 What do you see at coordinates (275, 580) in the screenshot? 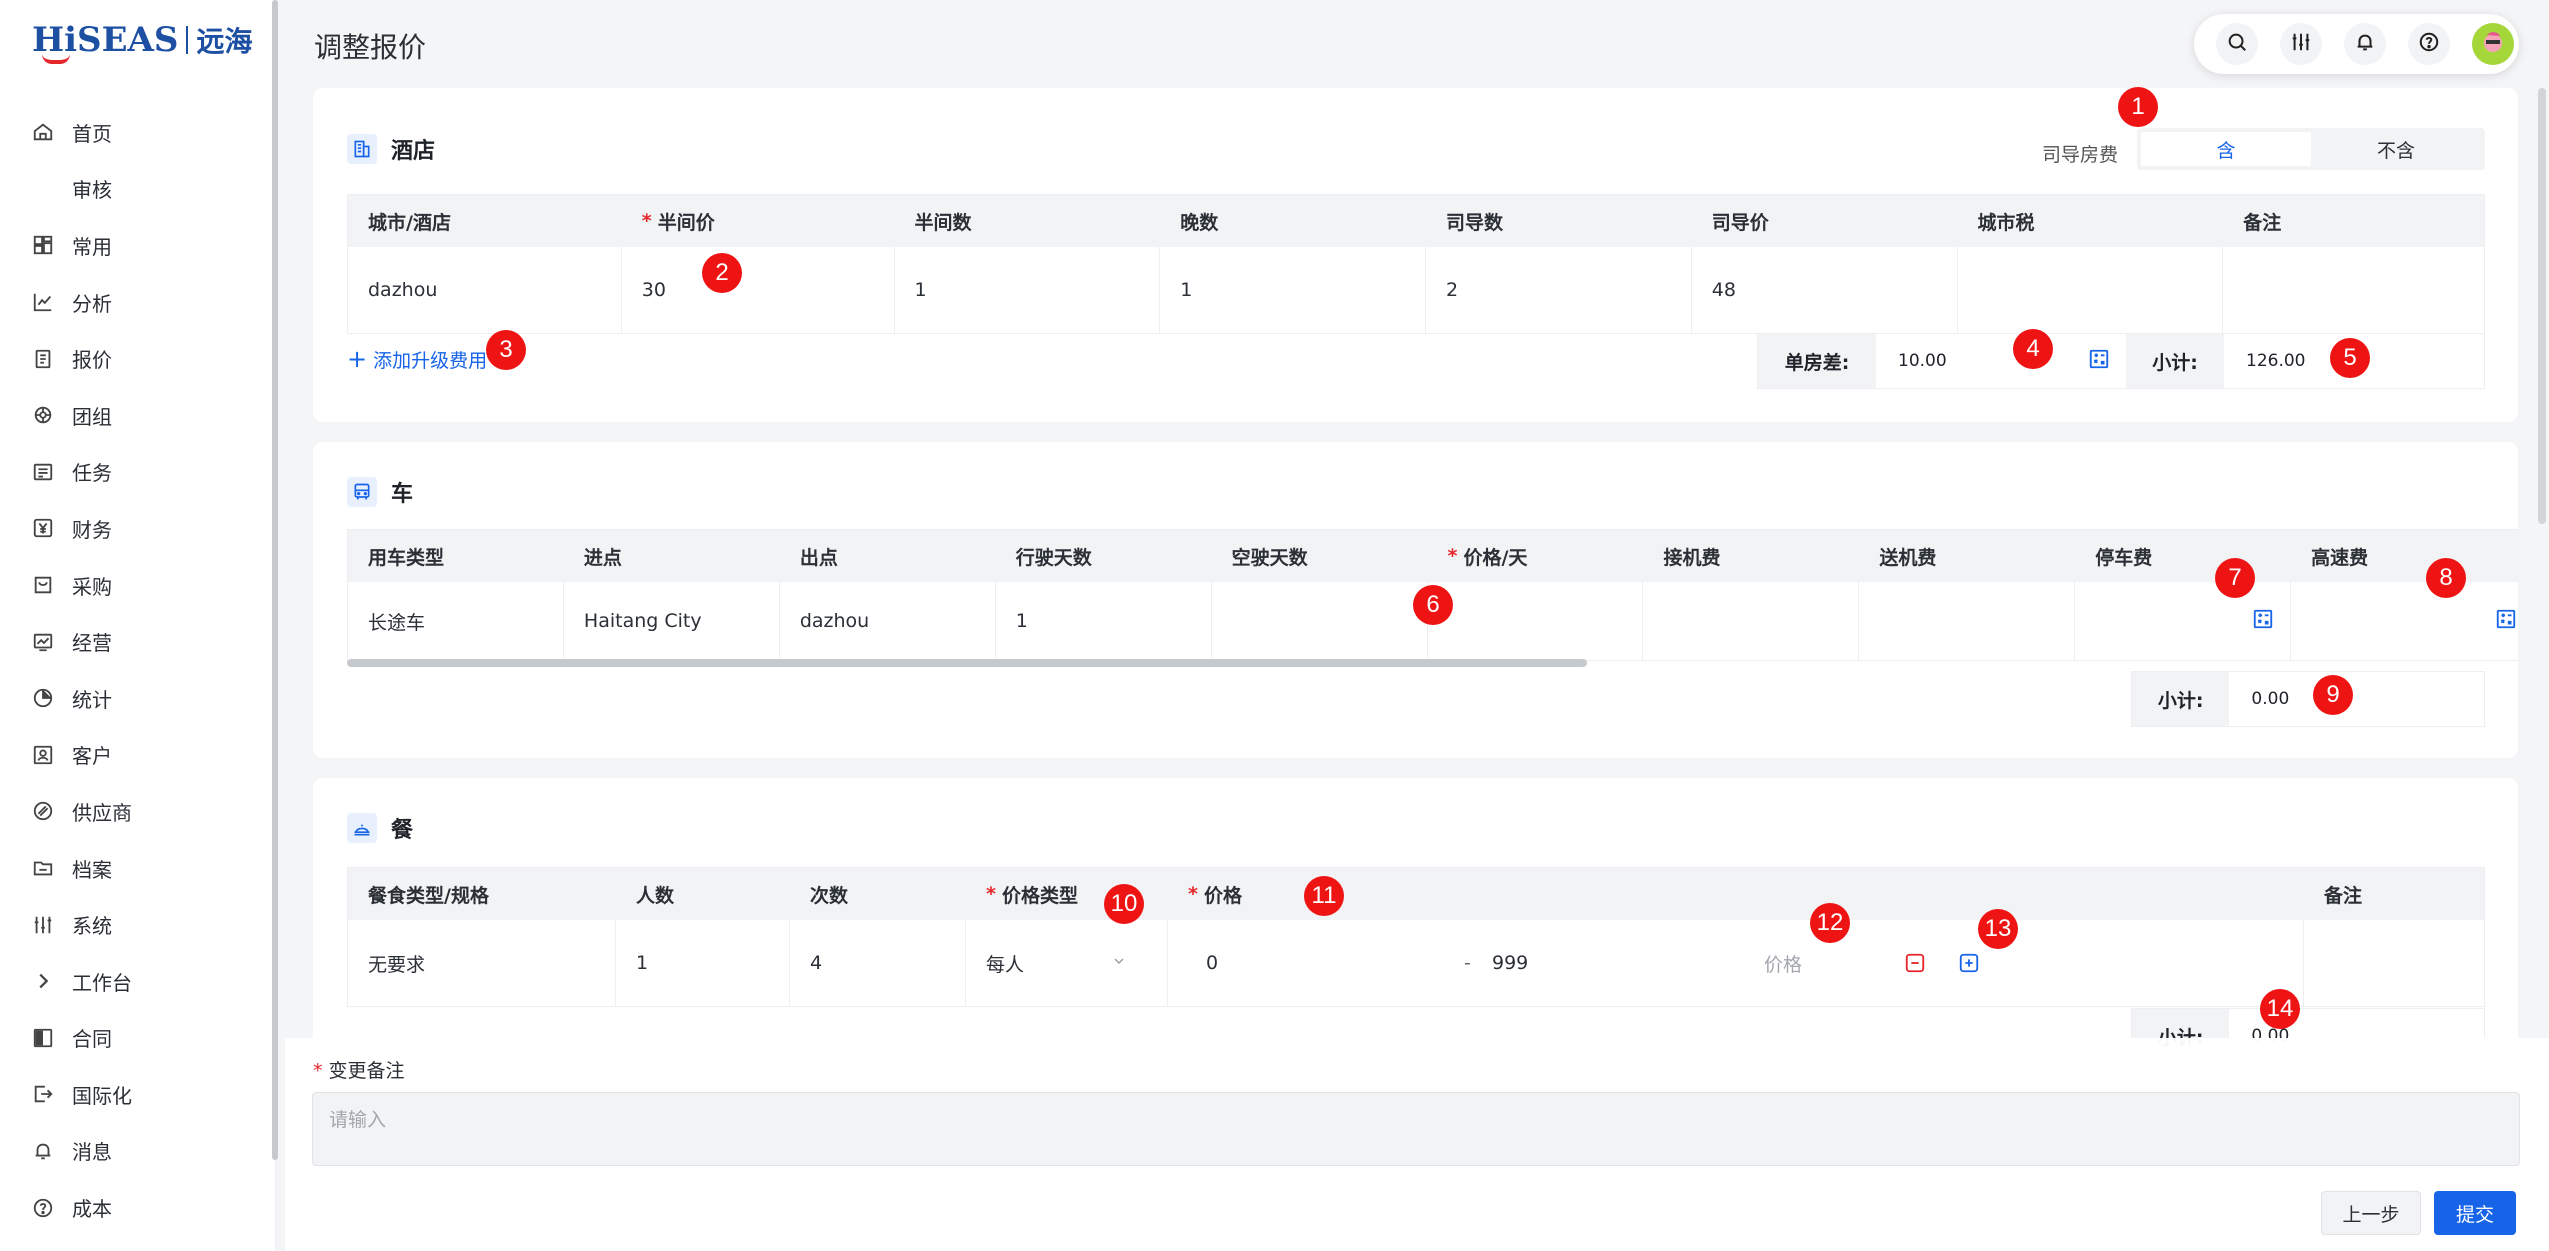
I see `sidebar-scrollbar` at bounding box center [275, 580].